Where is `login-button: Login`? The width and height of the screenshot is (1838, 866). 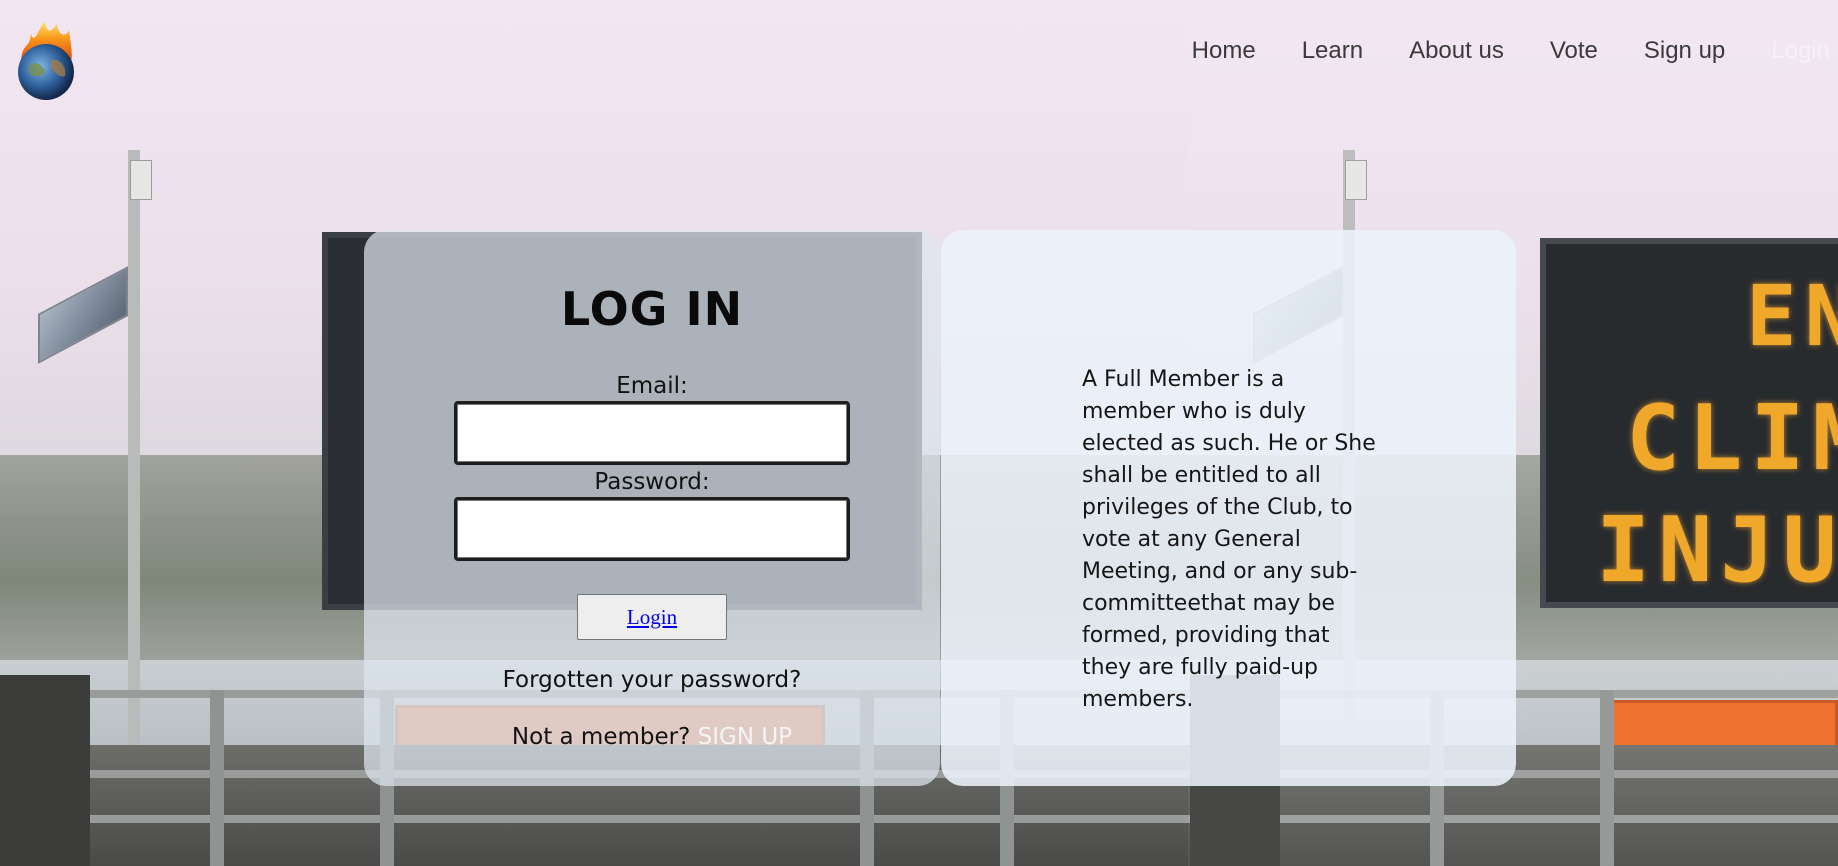
login-button: Login is located at coordinates (652, 617).